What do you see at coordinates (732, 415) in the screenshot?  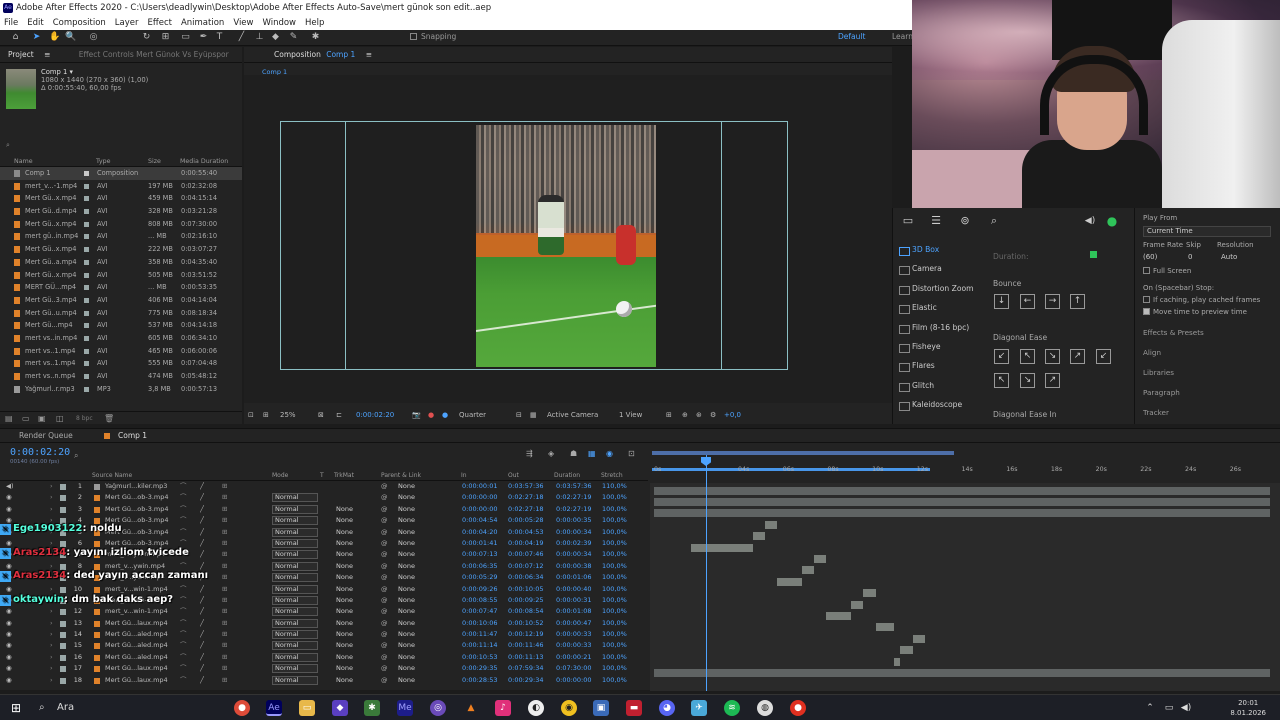 I see `exposure-value: +0,0` at bounding box center [732, 415].